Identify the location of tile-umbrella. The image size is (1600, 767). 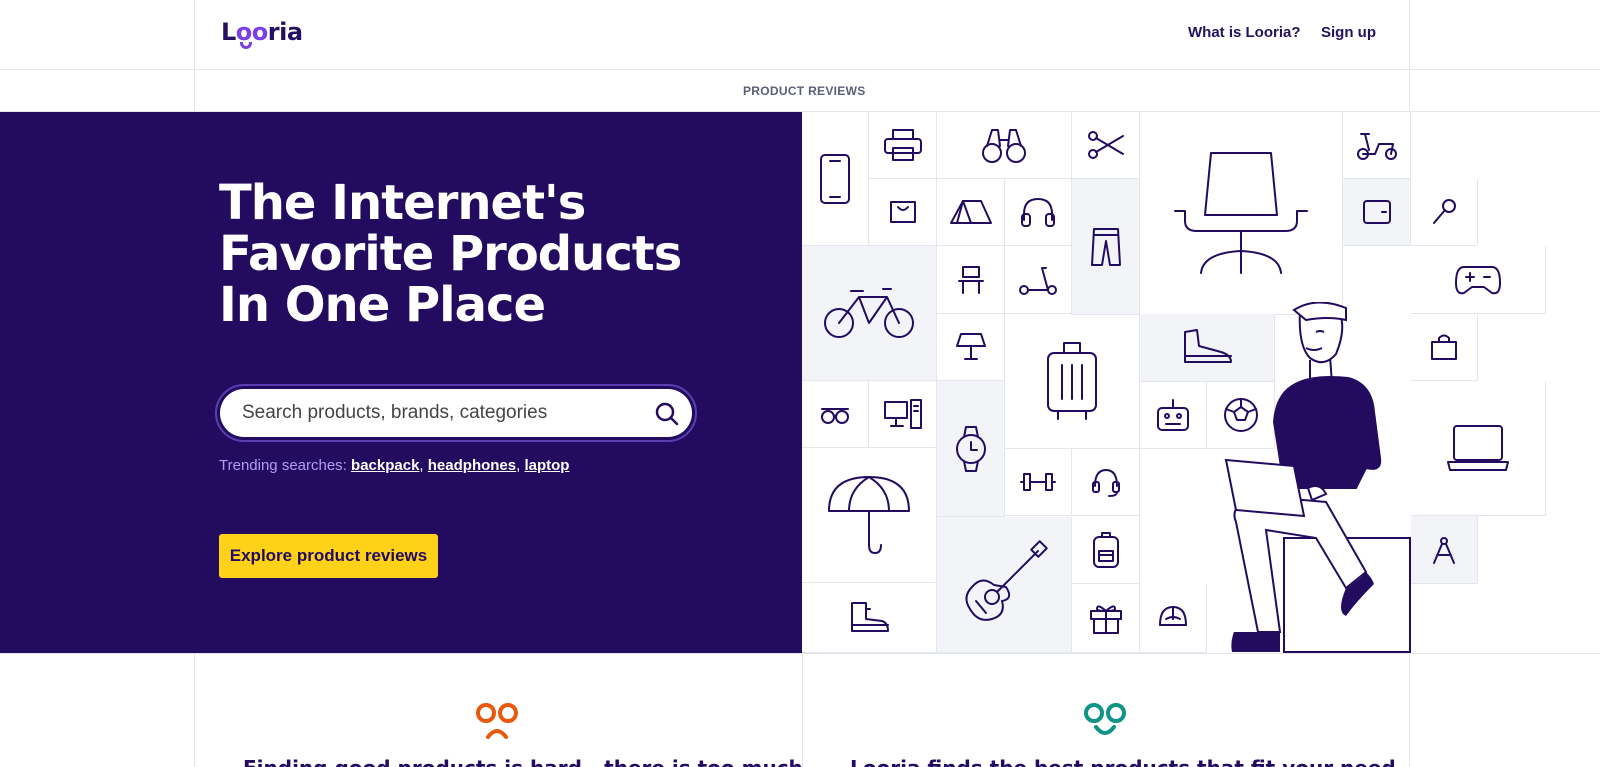
(869, 515).